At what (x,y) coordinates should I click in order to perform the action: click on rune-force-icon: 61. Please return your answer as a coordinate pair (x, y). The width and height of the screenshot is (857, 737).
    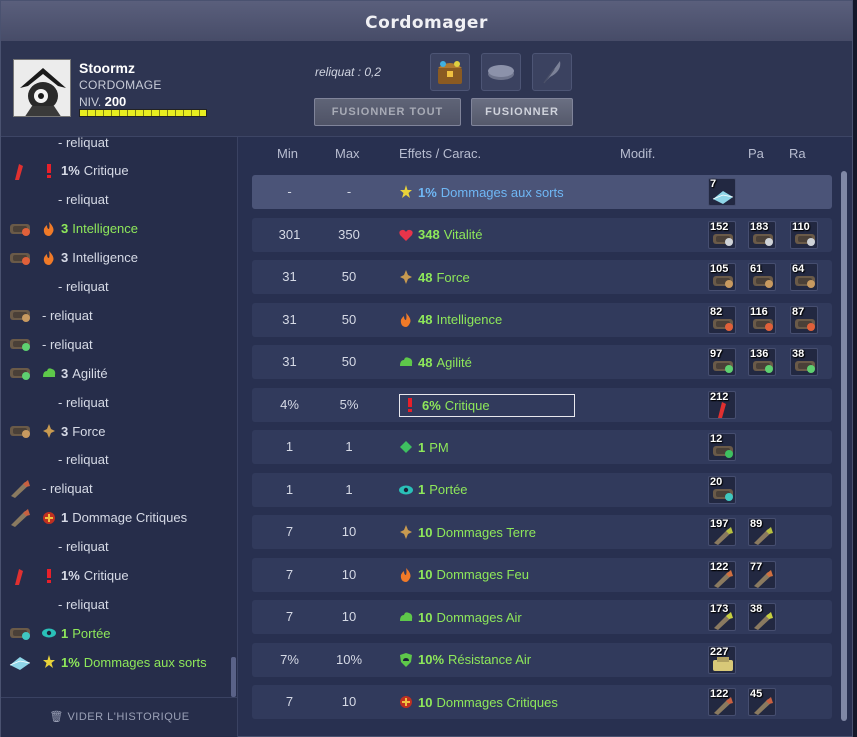
    Looking at the image, I should click on (762, 277).